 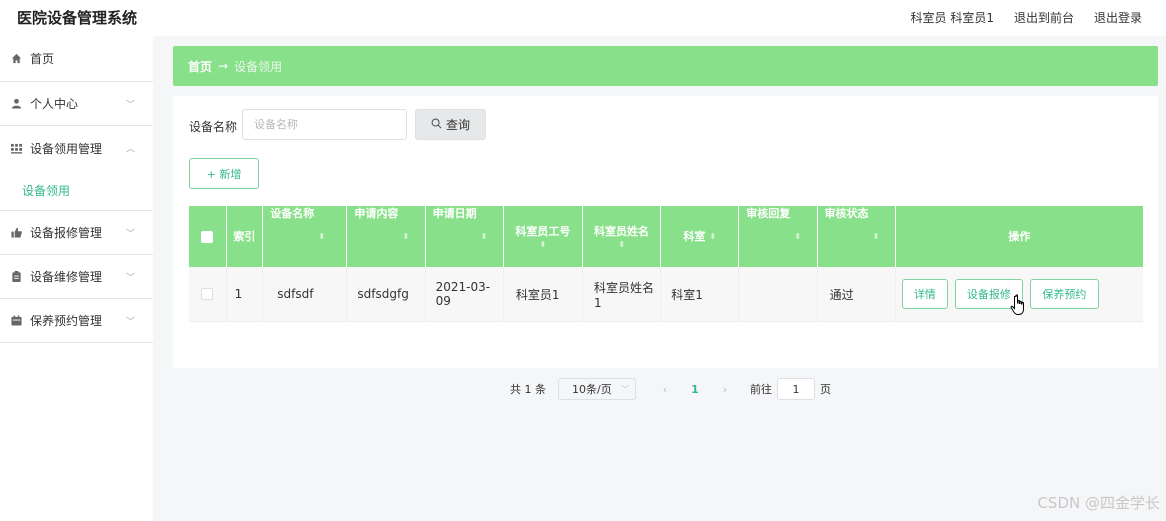 What do you see at coordinates (465, 236) in the screenshot?
I see `col-date: 申请日期 ⬍` at bounding box center [465, 236].